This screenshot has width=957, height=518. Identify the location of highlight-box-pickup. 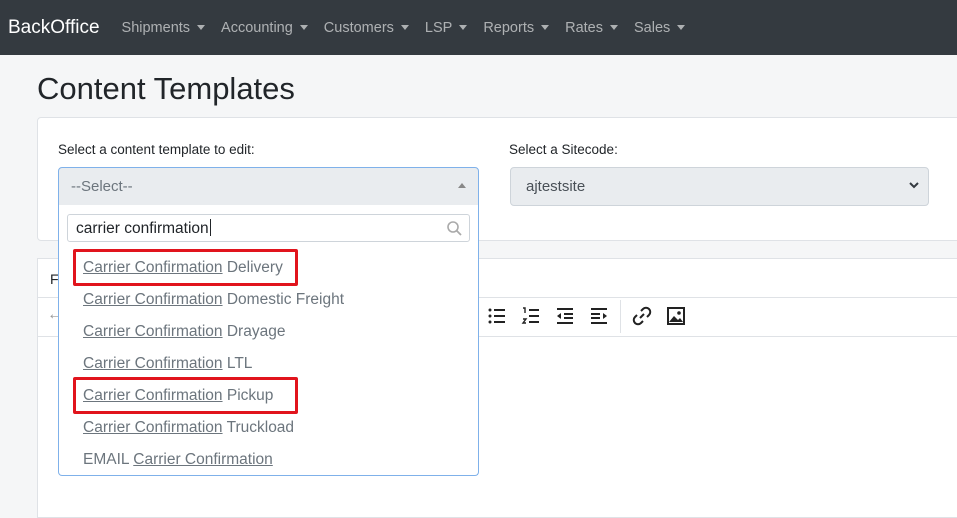
(185, 395).